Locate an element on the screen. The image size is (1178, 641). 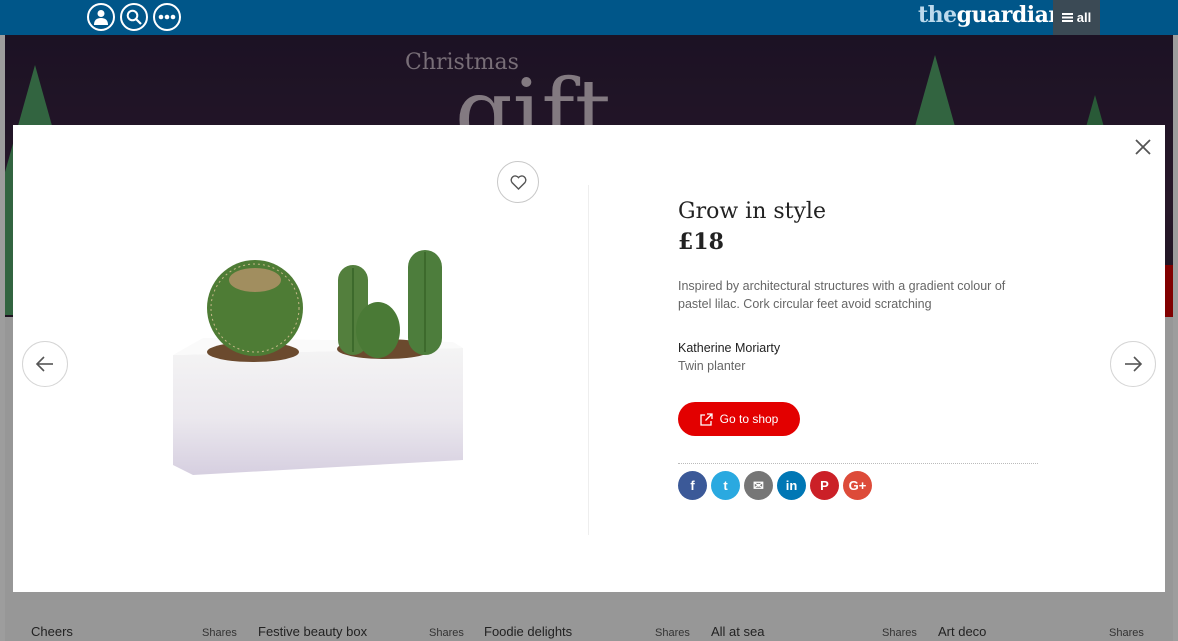
facebook-share-button: f is located at coordinates (692, 485).